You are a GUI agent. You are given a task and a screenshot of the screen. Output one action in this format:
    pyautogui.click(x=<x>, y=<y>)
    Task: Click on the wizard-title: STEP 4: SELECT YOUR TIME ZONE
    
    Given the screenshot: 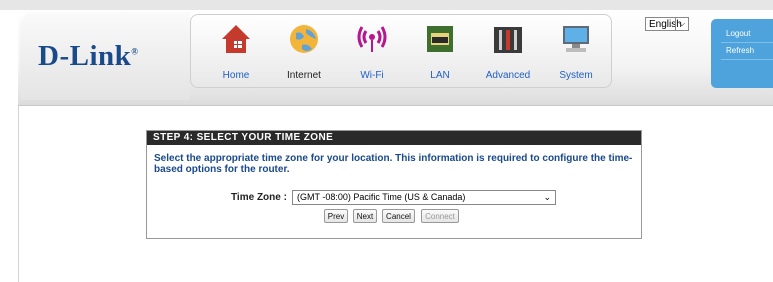 What is the action you would take?
    pyautogui.click(x=394, y=138)
    